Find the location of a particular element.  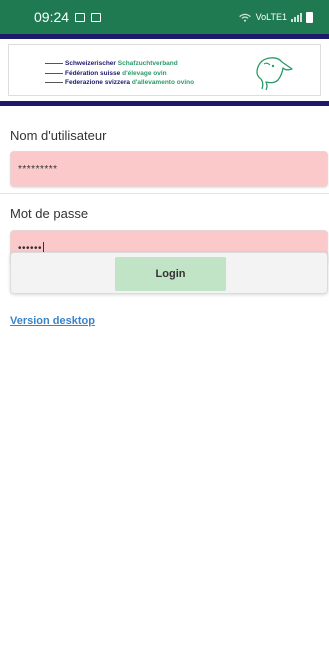

checkbox-icon is located at coordinates (96, 17).